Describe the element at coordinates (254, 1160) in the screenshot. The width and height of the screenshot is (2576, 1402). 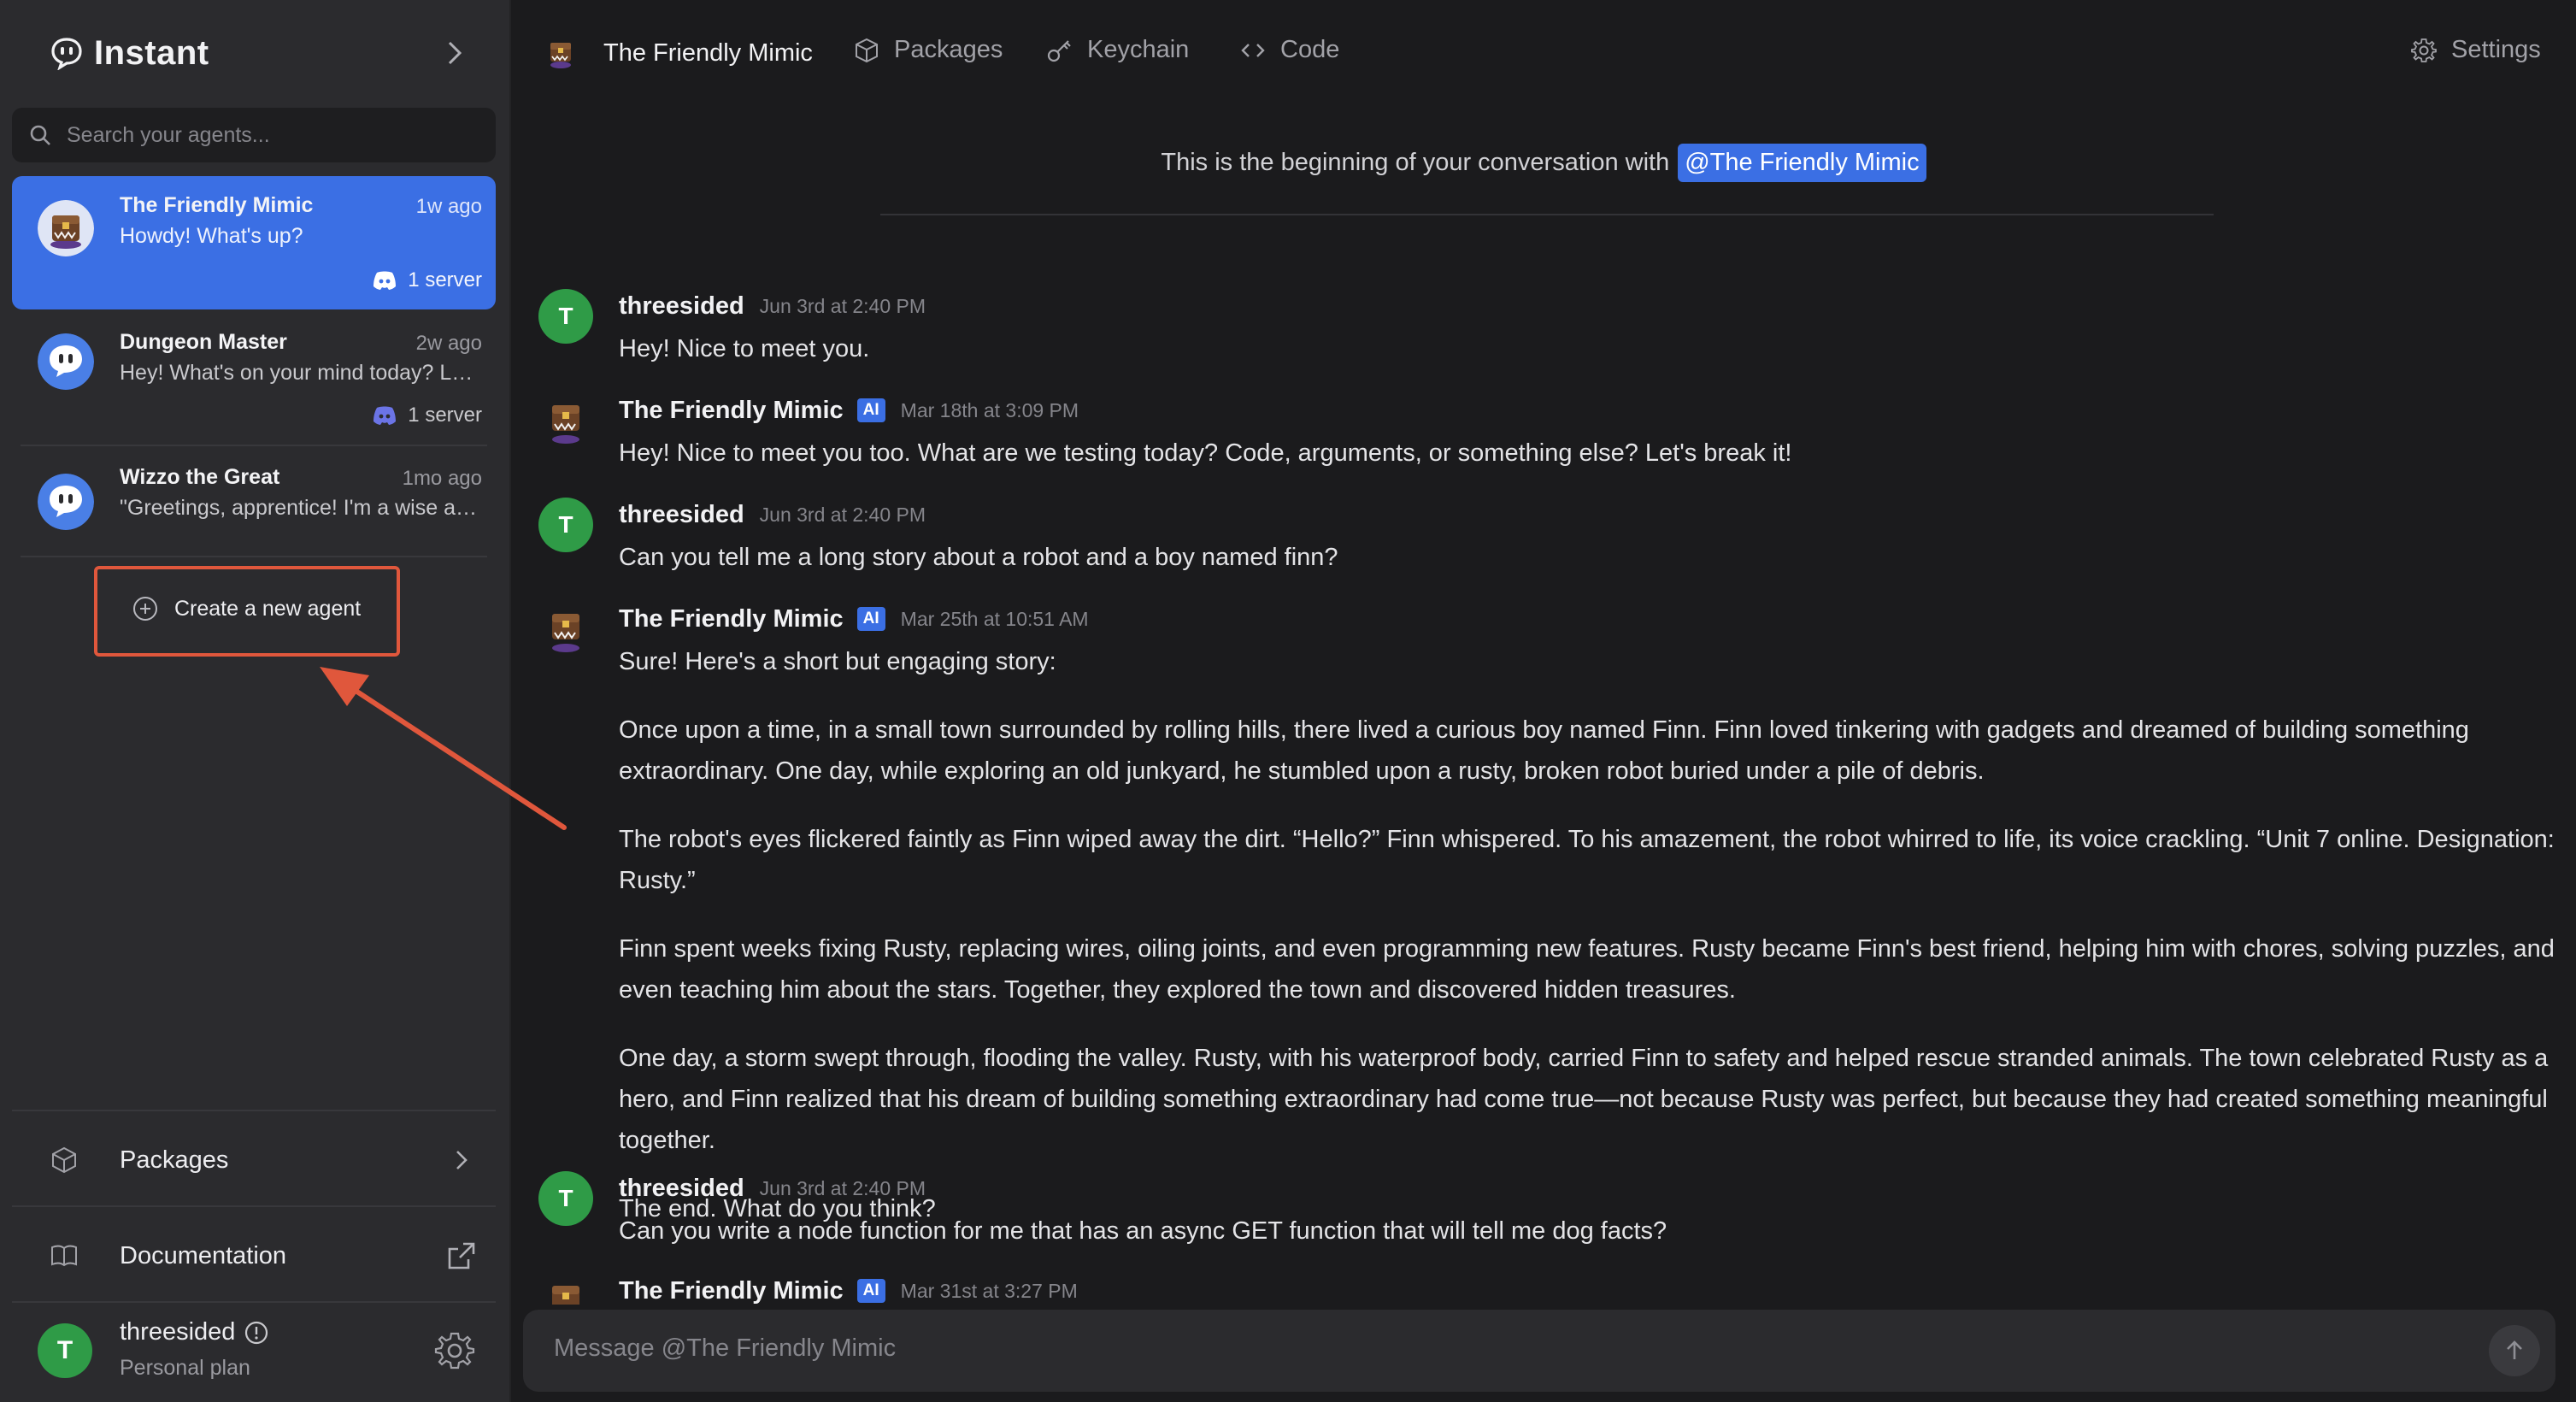
I see `sidebar-item-packages: Packages` at that location.